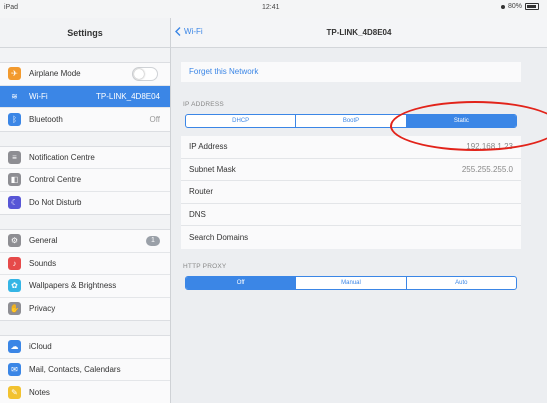  What do you see at coordinates (489, 146) in the screenshot?
I see `field-value: 192.168.1.23` at bounding box center [489, 146].